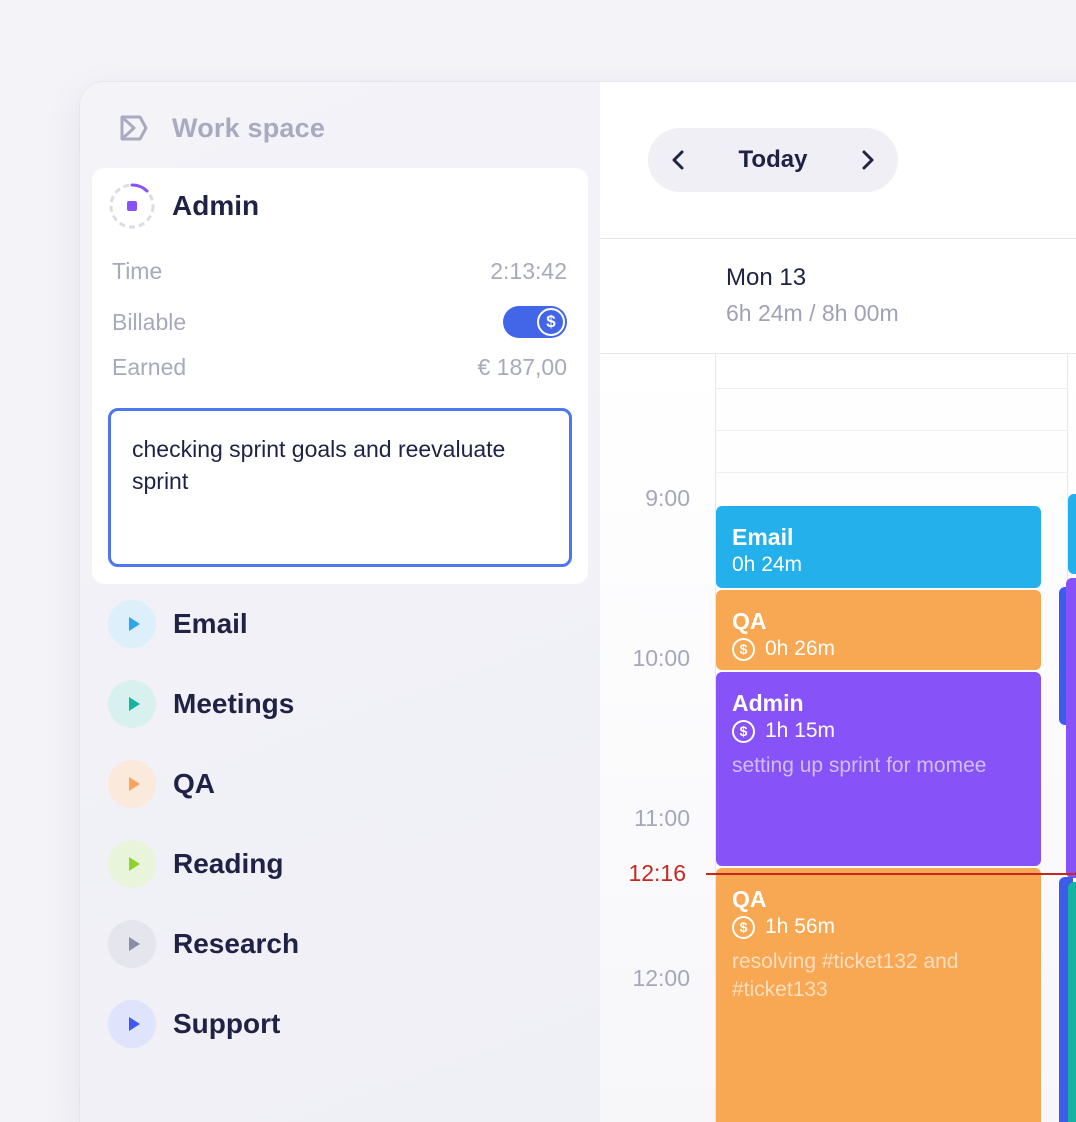  Describe the element at coordinates (535, 322) in the screenshot. I see `billable-toggle: $` at that location.